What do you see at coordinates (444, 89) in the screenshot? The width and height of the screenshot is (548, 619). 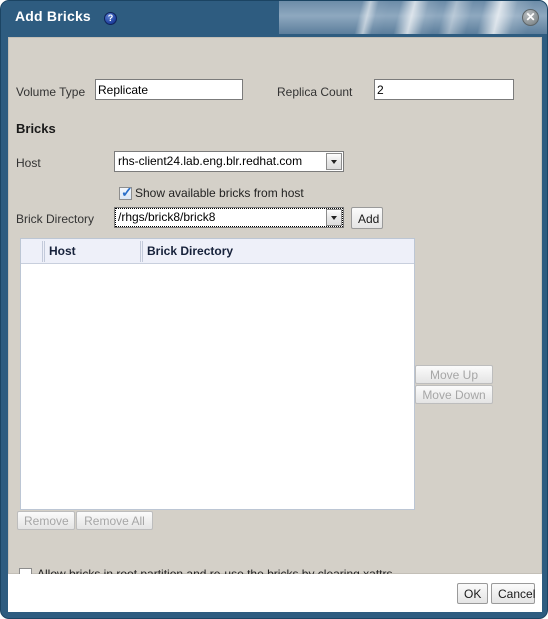 I see `replica-count-input` at bounding box center [444, 89].